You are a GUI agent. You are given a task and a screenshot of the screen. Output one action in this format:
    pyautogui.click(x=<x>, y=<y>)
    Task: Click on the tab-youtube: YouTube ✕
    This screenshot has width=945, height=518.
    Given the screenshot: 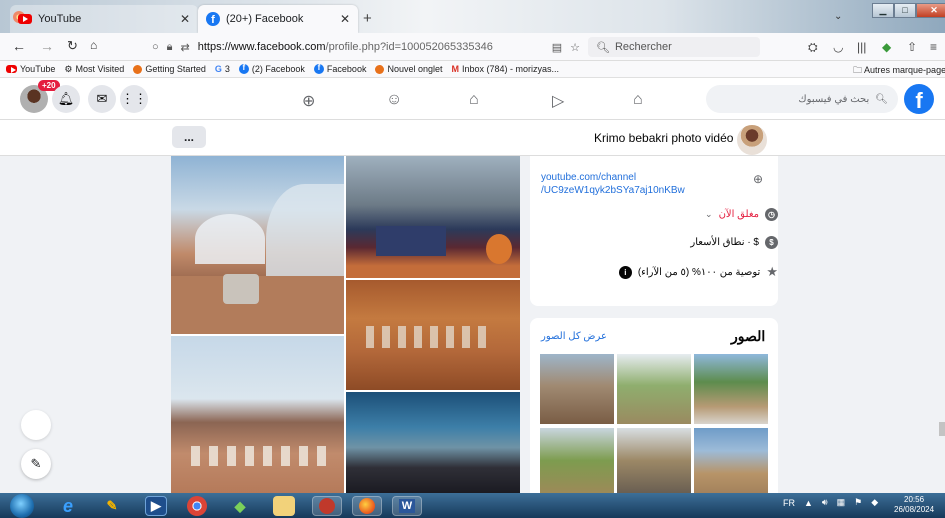 What is the action you would take?
    pyautogui.click(x=104, y=19)
    